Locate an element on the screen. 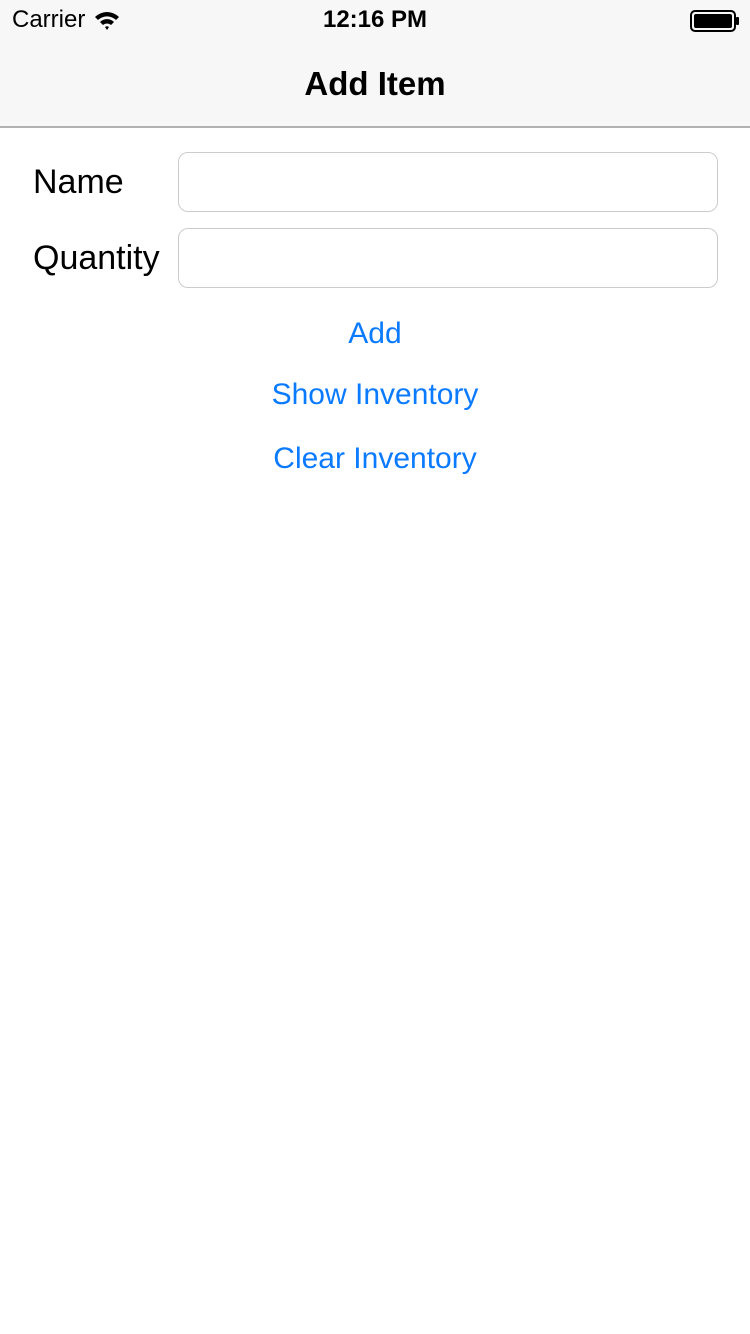 This screenshot has height=1334, width=750. add-button: Add is located at coordinates (375, 334).